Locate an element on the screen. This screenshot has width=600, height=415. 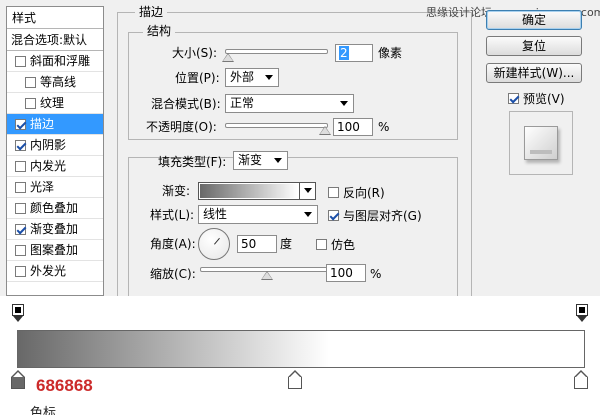
style-item-label: 描边 is located at coordinates (42, 123).